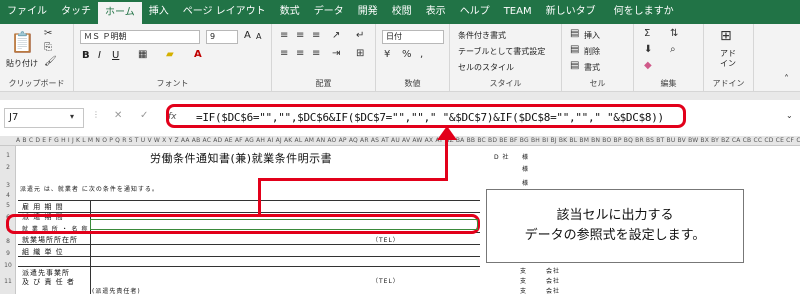  I want to click on tab-8: 校閲, so click(402, 12).